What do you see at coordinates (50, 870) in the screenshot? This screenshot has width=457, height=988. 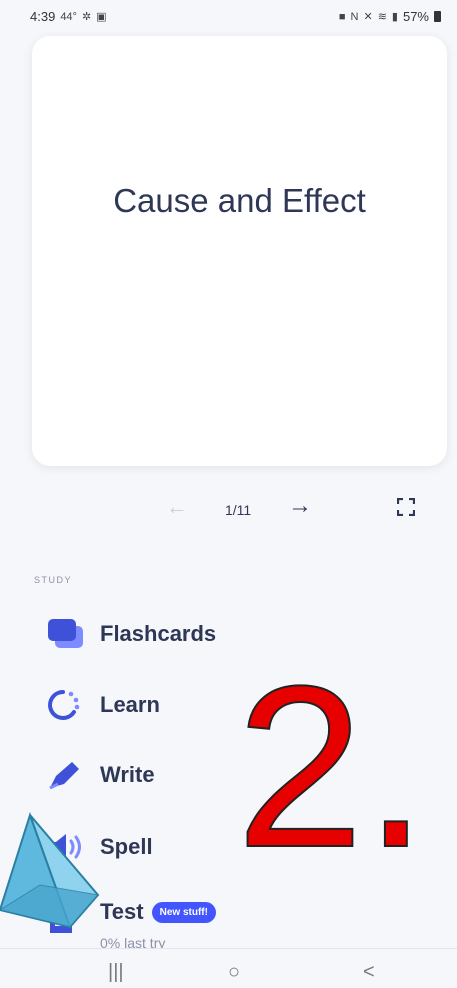 I see `prism-decoration` at bounding box center [50, 870].